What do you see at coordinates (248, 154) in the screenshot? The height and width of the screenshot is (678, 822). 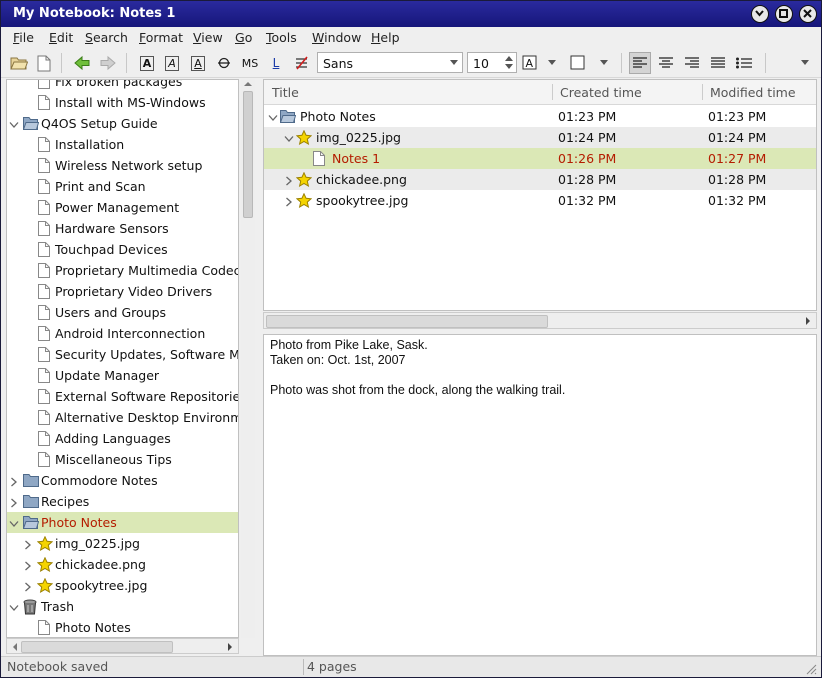 I see `tree-scroll-thumb` at bounding box center [248, 154].